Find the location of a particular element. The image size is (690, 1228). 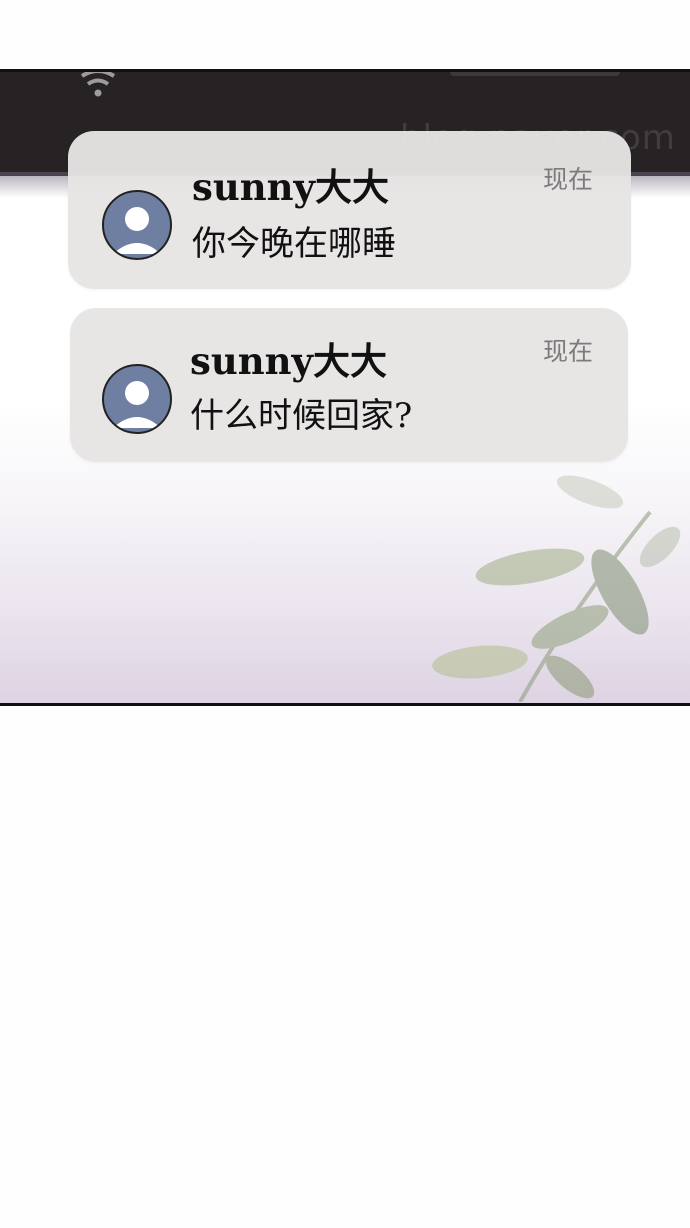

leaf-decoration is located at coordinates (556, 588).